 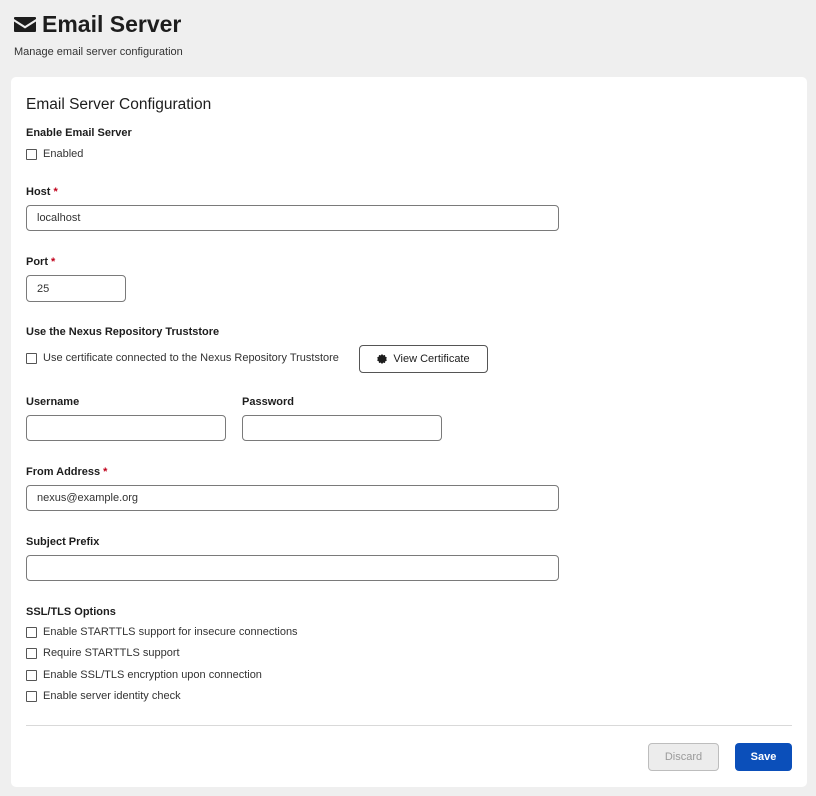 I want to click on enable-email-label: Enable Email Server, so click(x=79, y=133).